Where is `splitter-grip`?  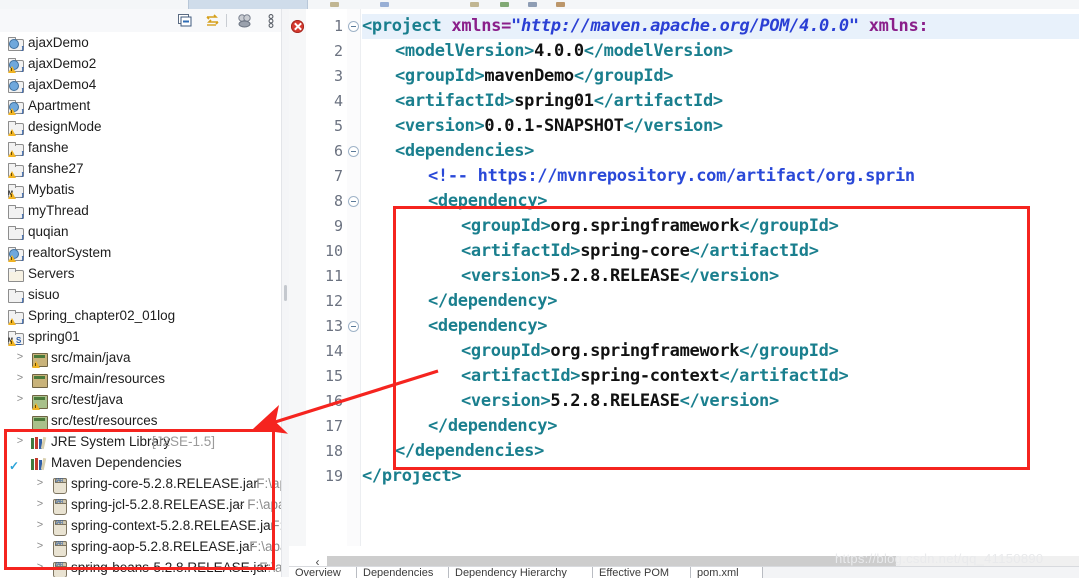 splitter-grip is located at coordinates (285, 293).